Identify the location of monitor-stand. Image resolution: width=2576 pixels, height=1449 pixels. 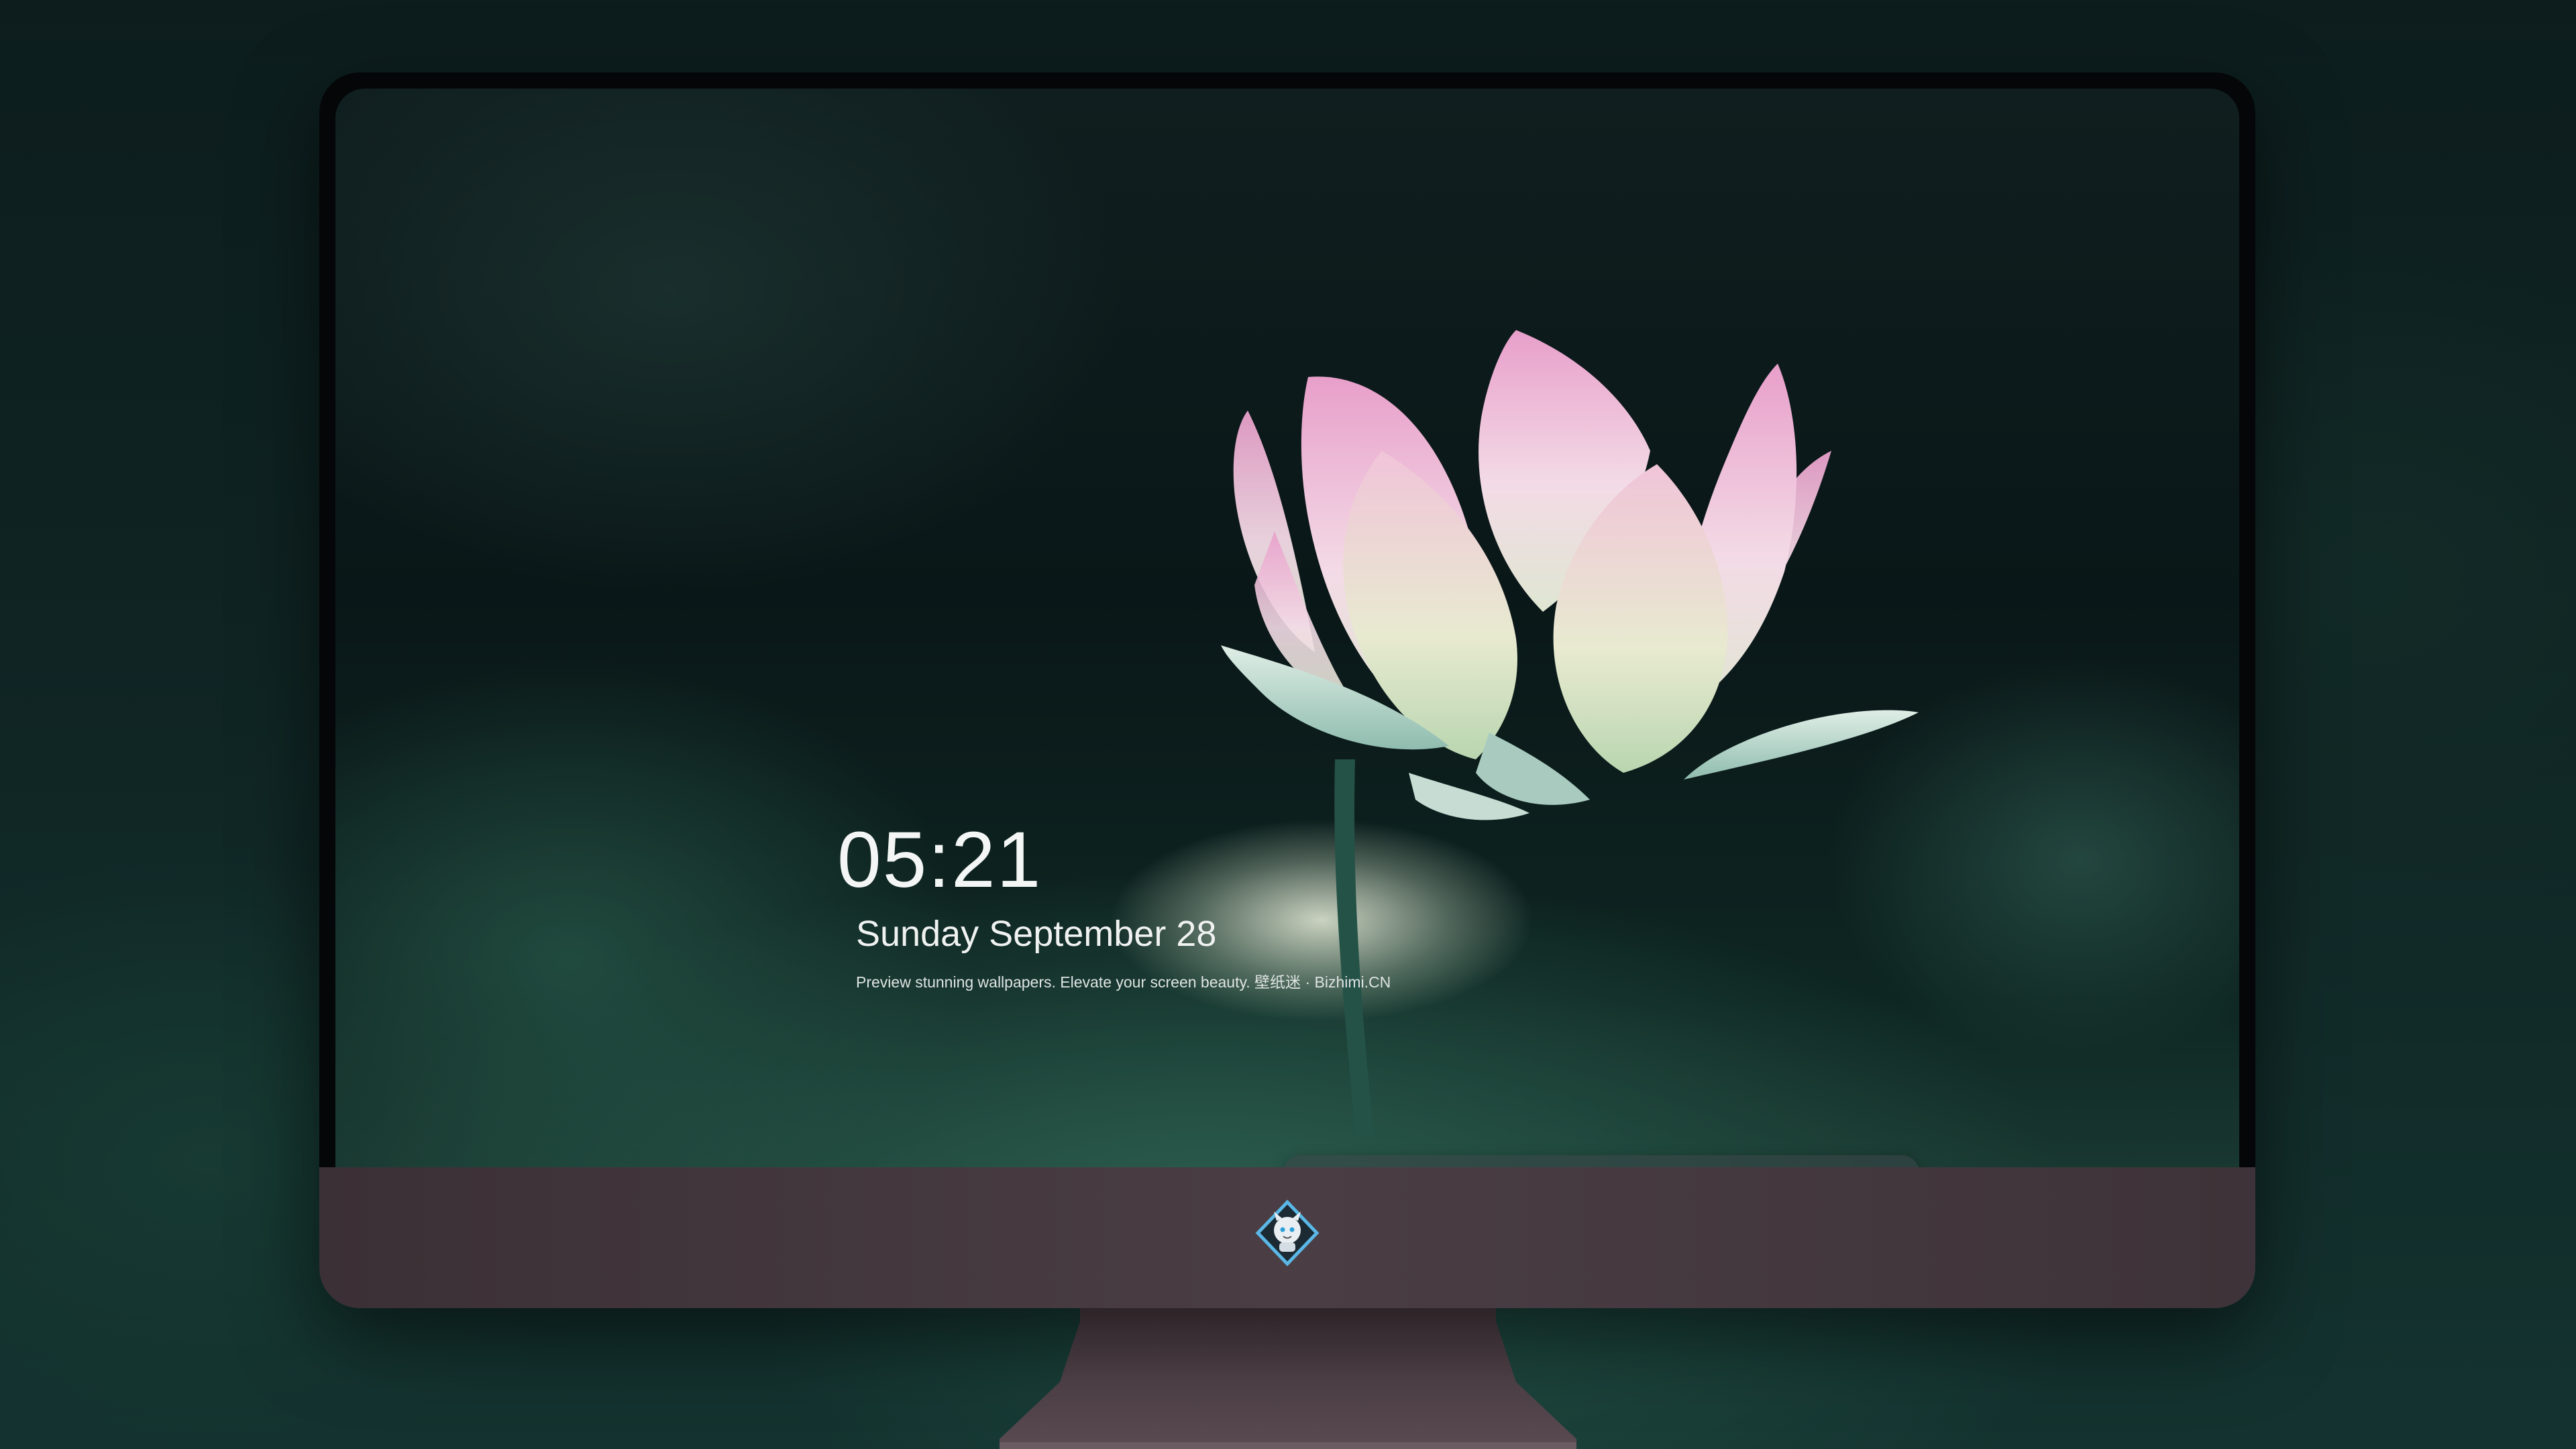
(1288, 1378).